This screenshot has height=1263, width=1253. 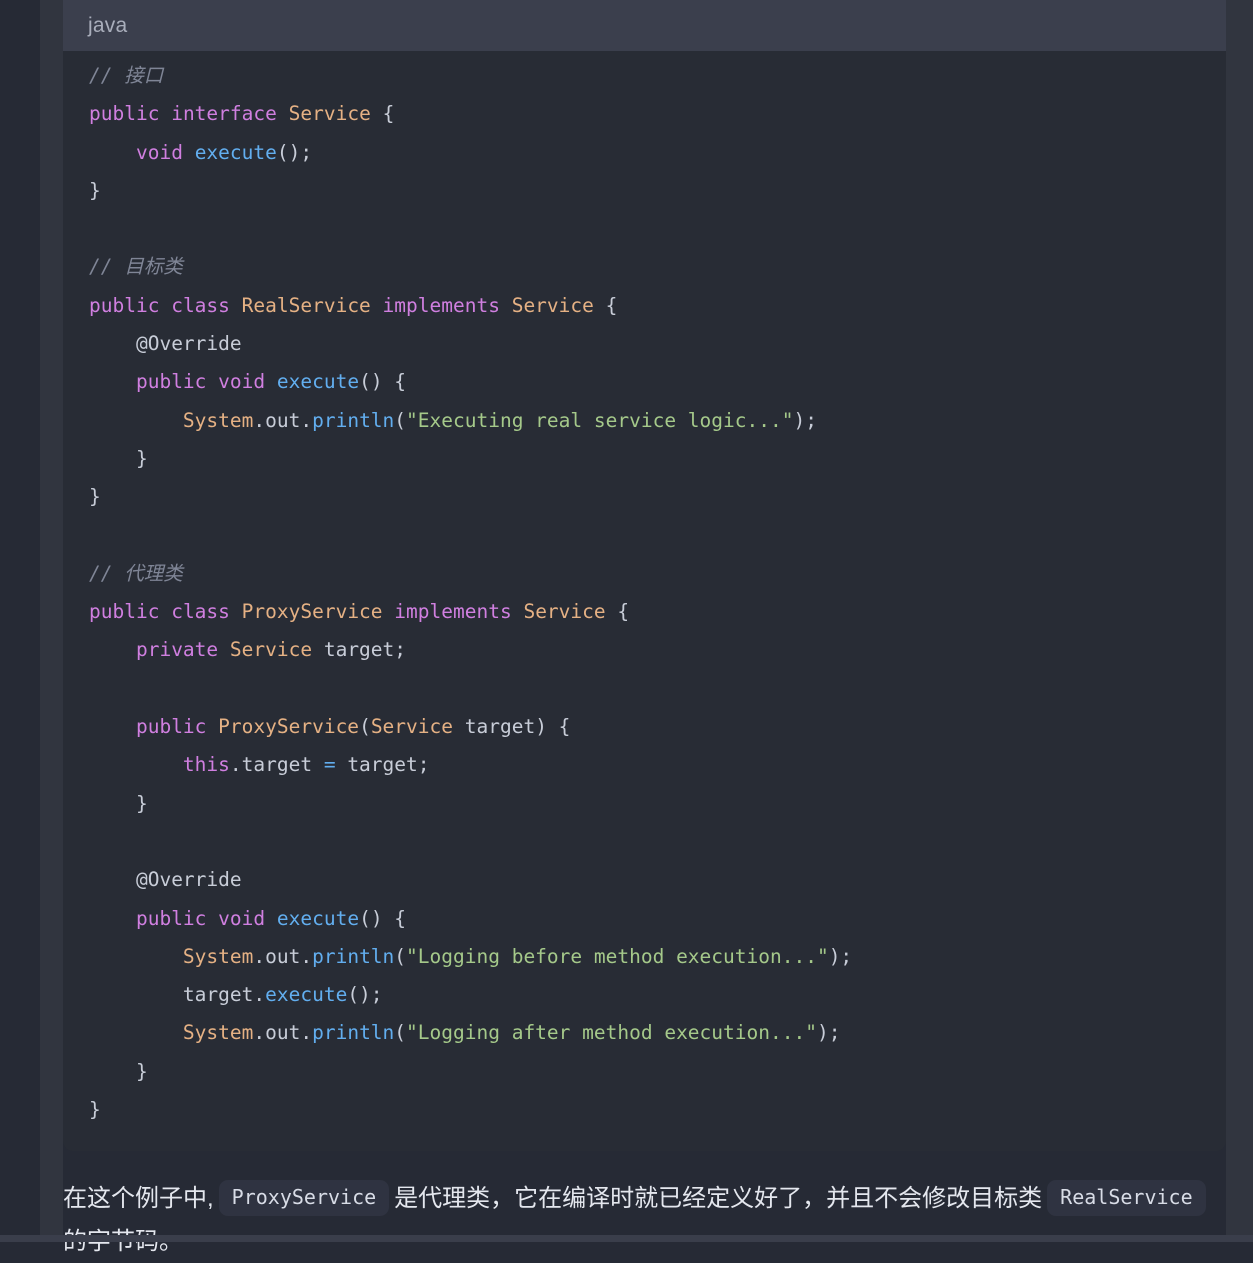 I want to click on code-token-str: "Logging after method execution...", so click(x=611, y=1033).